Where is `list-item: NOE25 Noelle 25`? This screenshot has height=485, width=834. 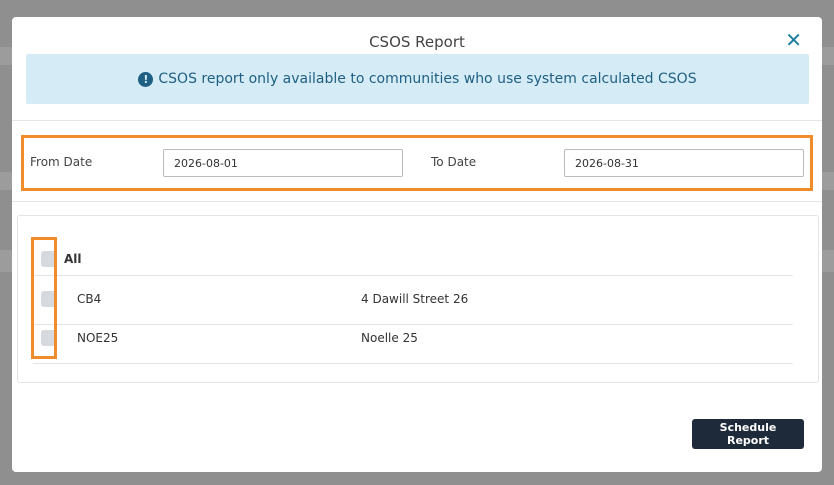
list-item: NOE25 Noelle 25 is located at coordinates (413, 344).